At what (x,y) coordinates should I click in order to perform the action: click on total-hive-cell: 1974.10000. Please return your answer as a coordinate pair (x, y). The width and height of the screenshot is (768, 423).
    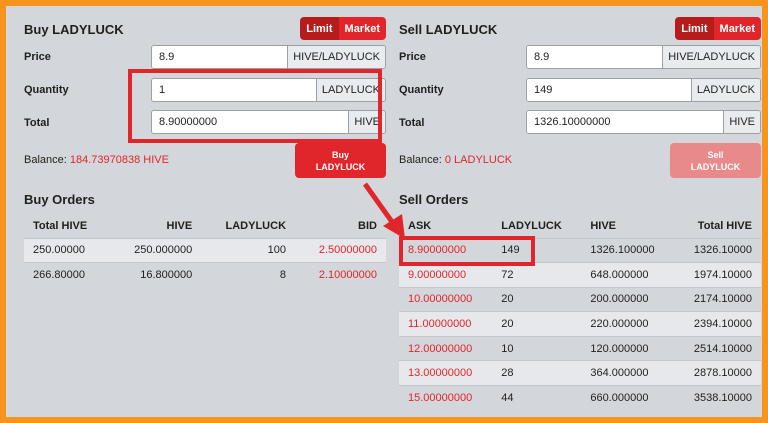
    Looking at the image, I should click on (717, 275).